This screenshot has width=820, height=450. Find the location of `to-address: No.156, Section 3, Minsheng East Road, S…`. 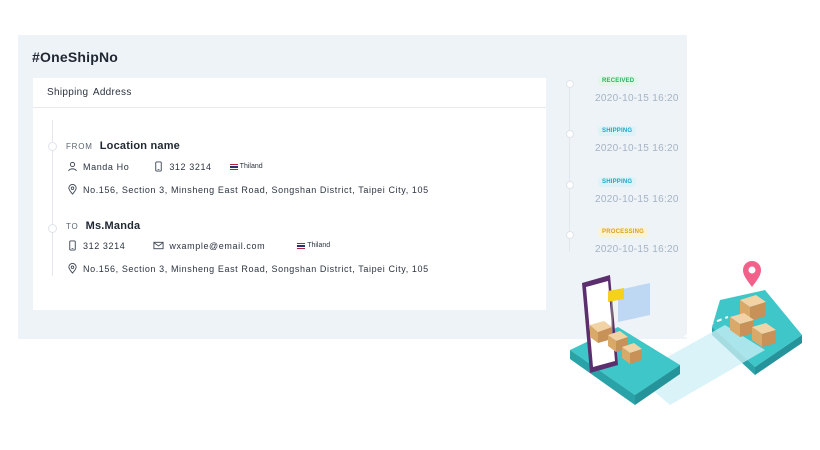

to-address: No.156, Section 3, Minsheng East Road, S… is located at coordinates (256, 268).